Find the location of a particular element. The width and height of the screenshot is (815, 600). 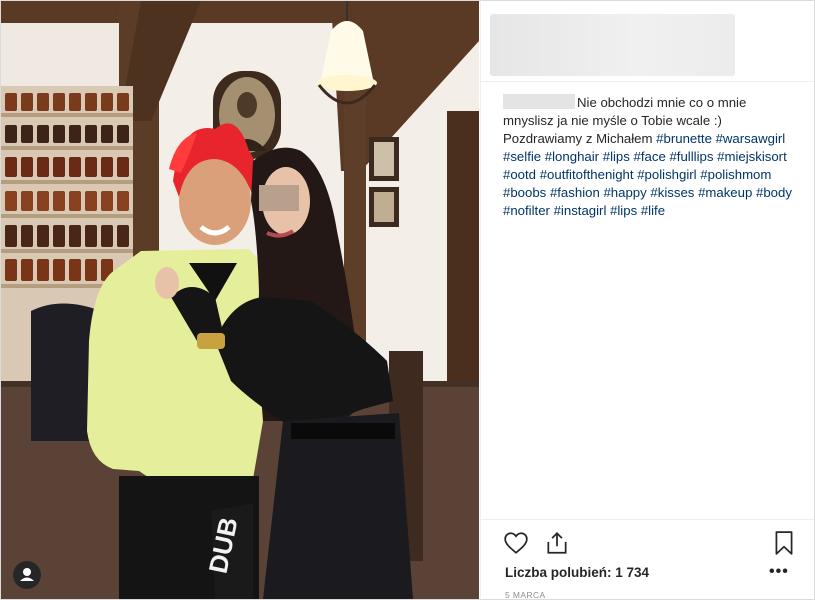

bookmark-icon is located at coordinates (784, 543).